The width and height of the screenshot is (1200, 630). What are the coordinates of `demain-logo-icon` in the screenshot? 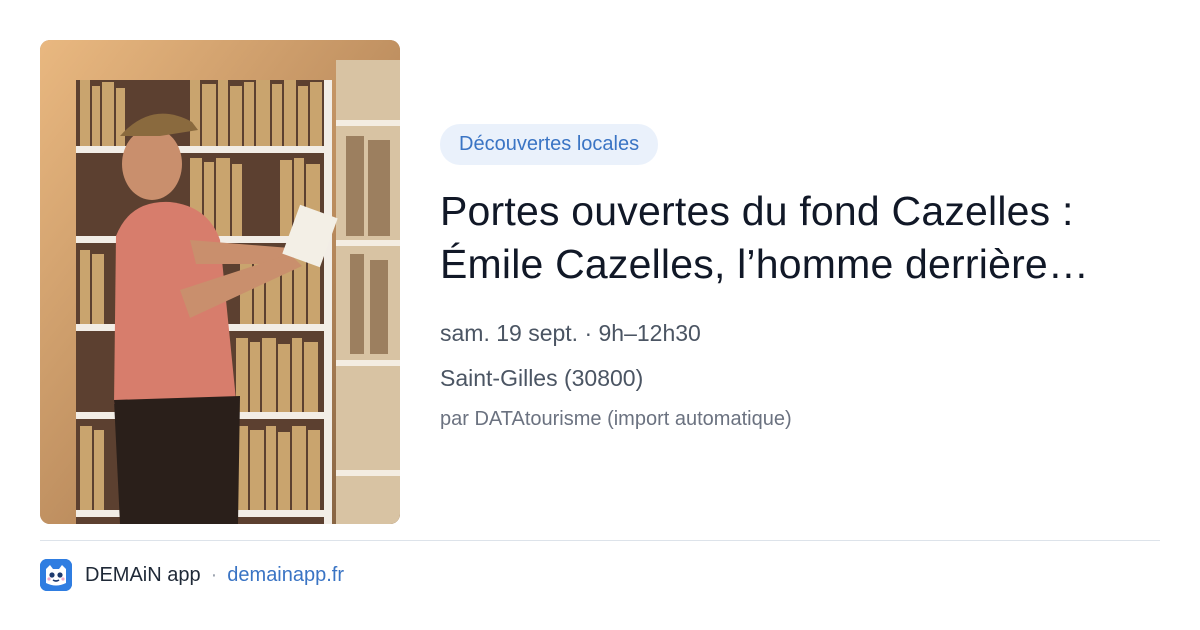 It's located at (56, 575).